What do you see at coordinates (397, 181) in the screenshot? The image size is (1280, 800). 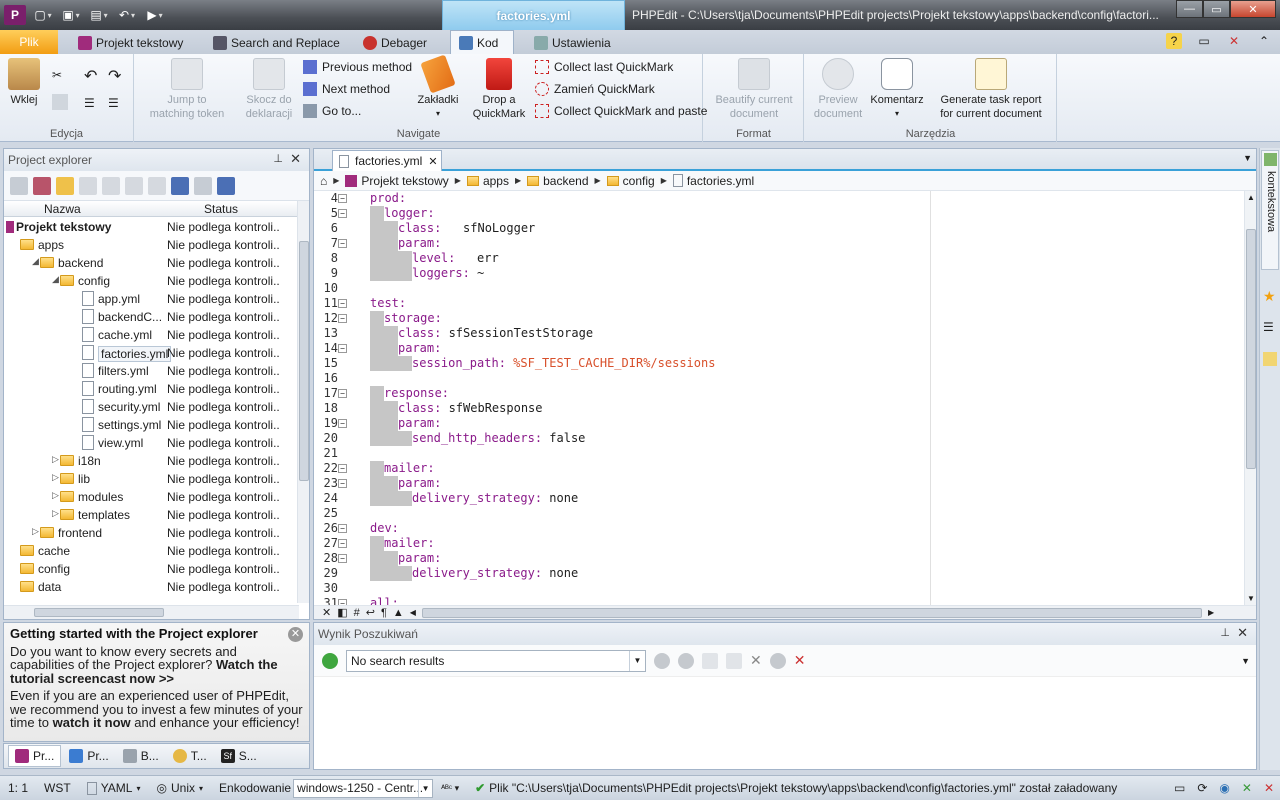 I see `breadcrumb-project: Projekt tekstowy` at bounding box center [397, 181].